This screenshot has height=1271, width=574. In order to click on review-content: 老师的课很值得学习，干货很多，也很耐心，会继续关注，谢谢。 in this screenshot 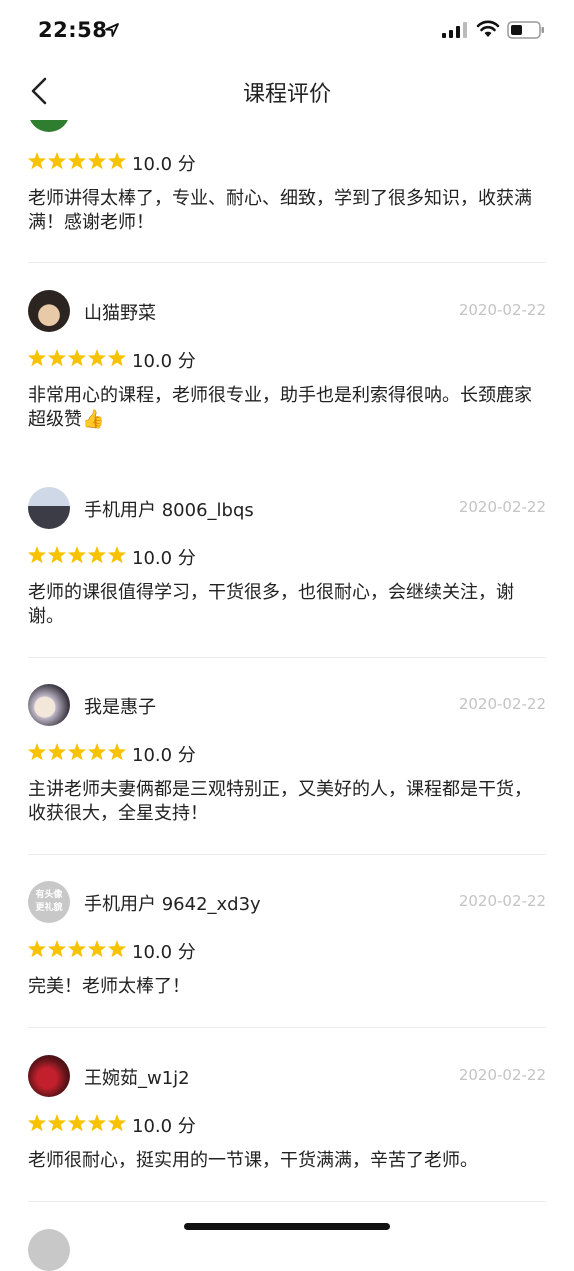, I will do `click(271, 604)`.